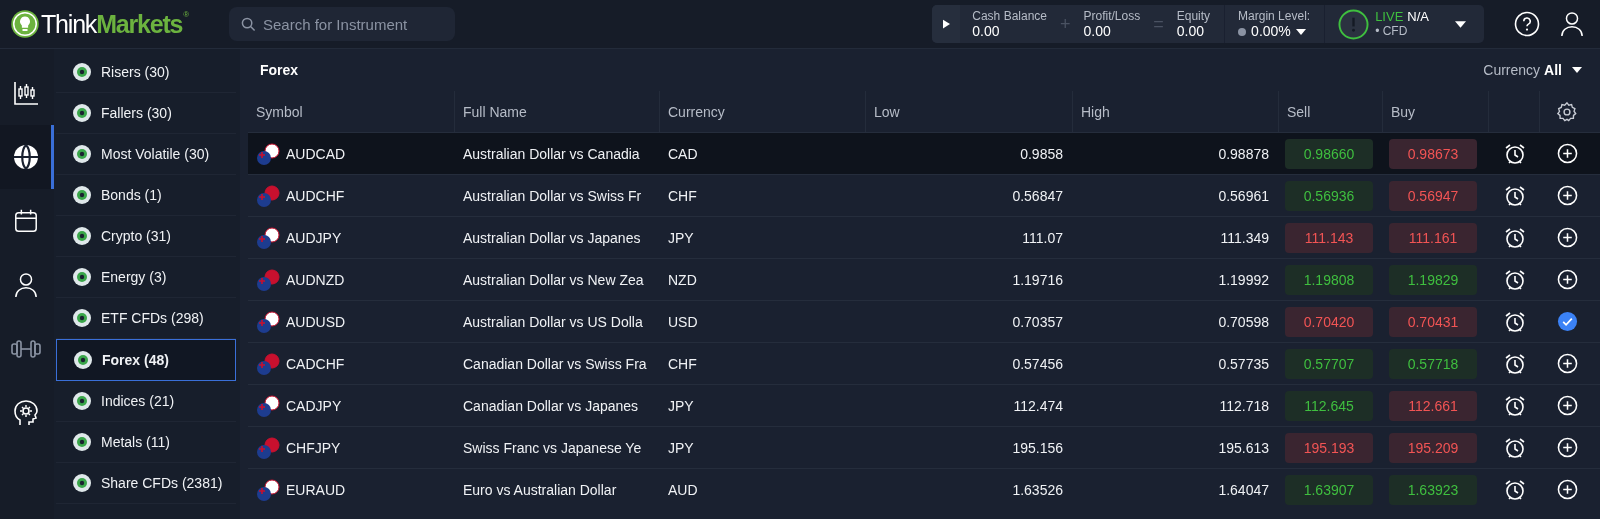 The width and height of the screenshot is (1600, 519). Describe the element at coordinates (1244, 237) in the screenshot. I see `table-cell: 111.349` at that location.